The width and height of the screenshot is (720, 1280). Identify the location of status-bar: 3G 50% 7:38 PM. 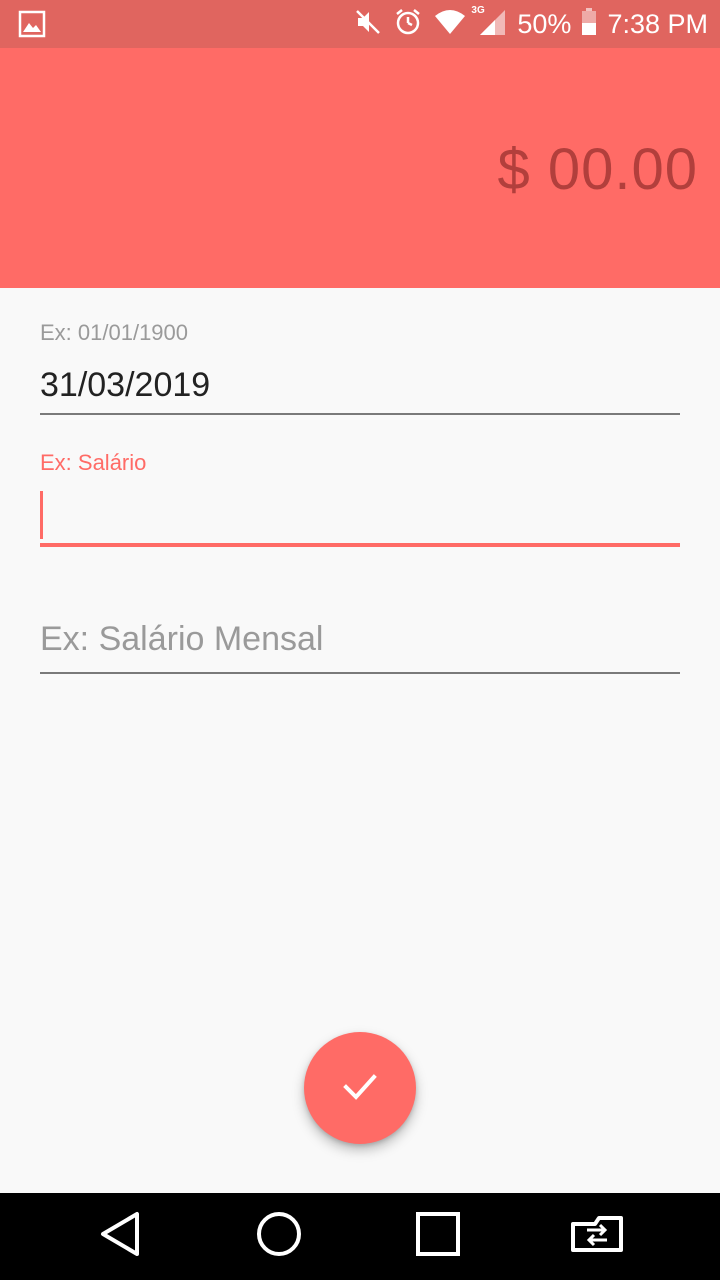
(360, 24).